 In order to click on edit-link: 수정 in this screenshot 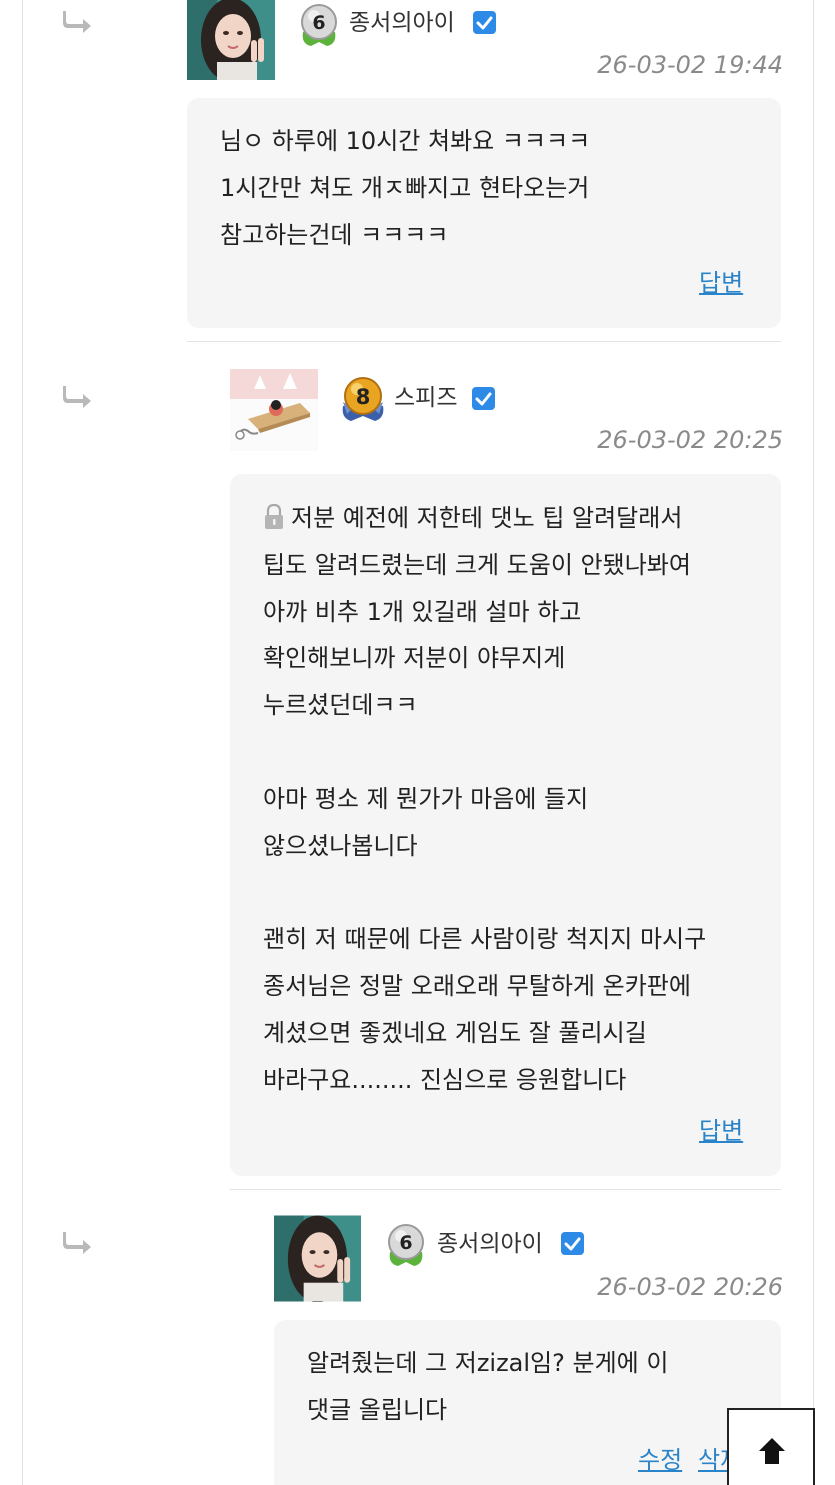, I will do `click(660, 1460)`.